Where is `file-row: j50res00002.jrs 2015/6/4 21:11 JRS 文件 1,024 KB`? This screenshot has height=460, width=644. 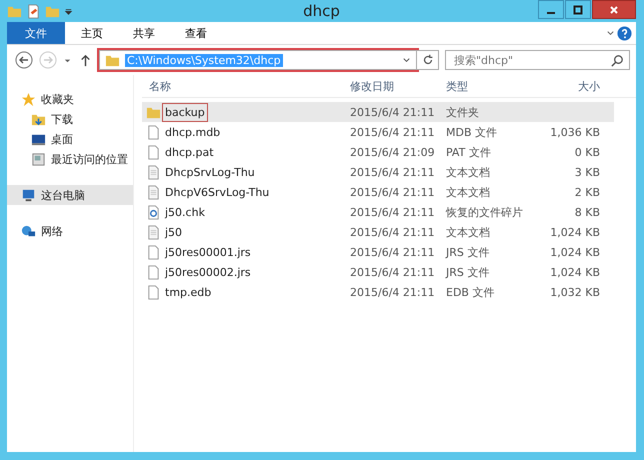
file-row: j50res00002.jrs 2015/6/4 21:11 JRS 文件 1,024 KB is located at coordinates (378, 272).